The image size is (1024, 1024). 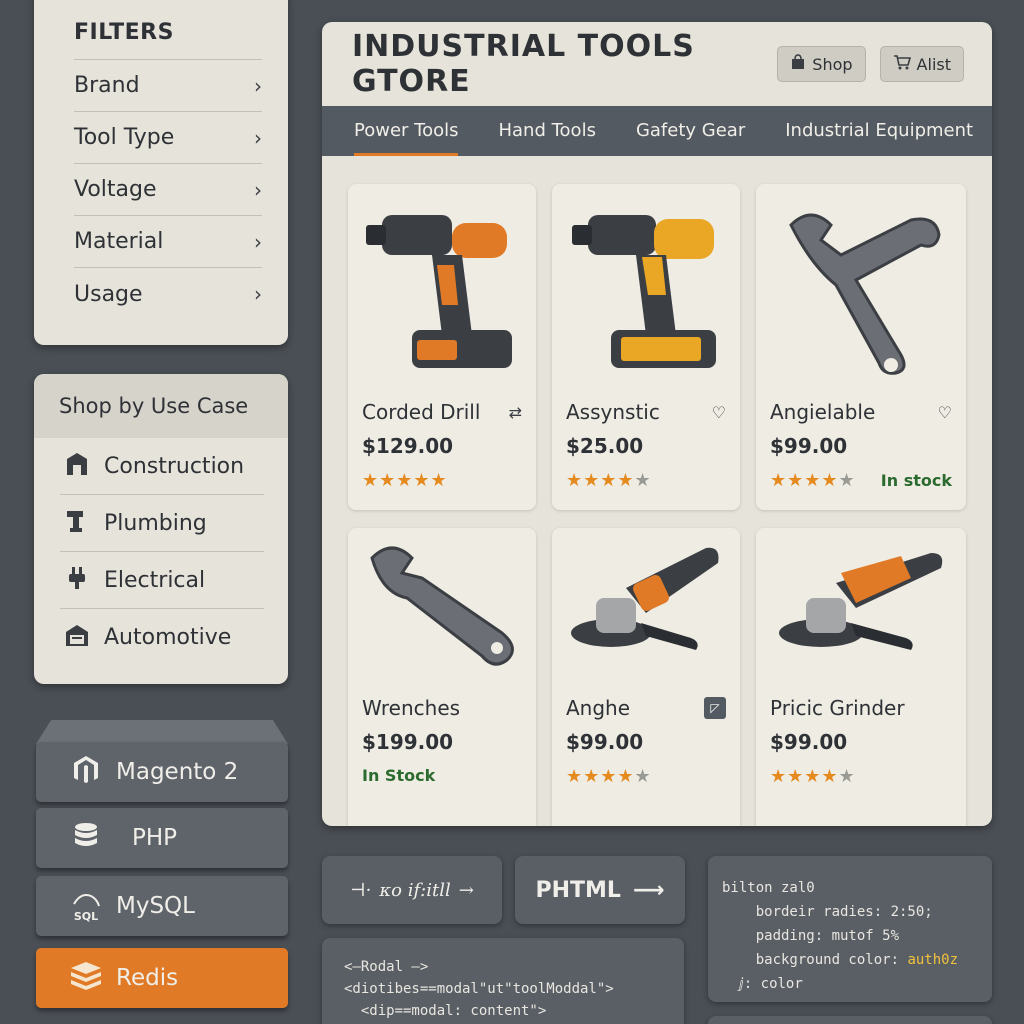 What do you see at coordinates (598, 708) in the screenshot?
I see `product-name: Anghe` at bounding box center [598, 708].